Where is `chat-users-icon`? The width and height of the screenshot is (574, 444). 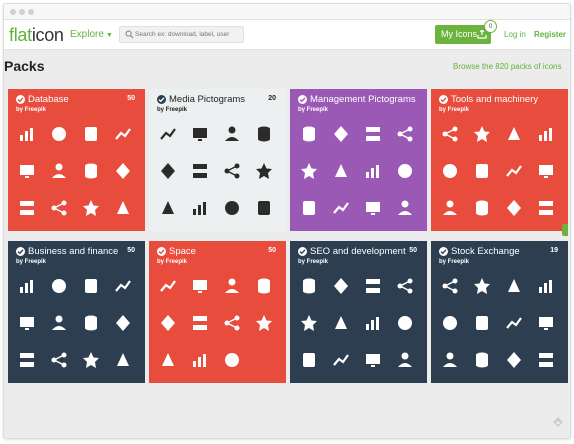 chat-users-icon is located at coordinates (405, 171).